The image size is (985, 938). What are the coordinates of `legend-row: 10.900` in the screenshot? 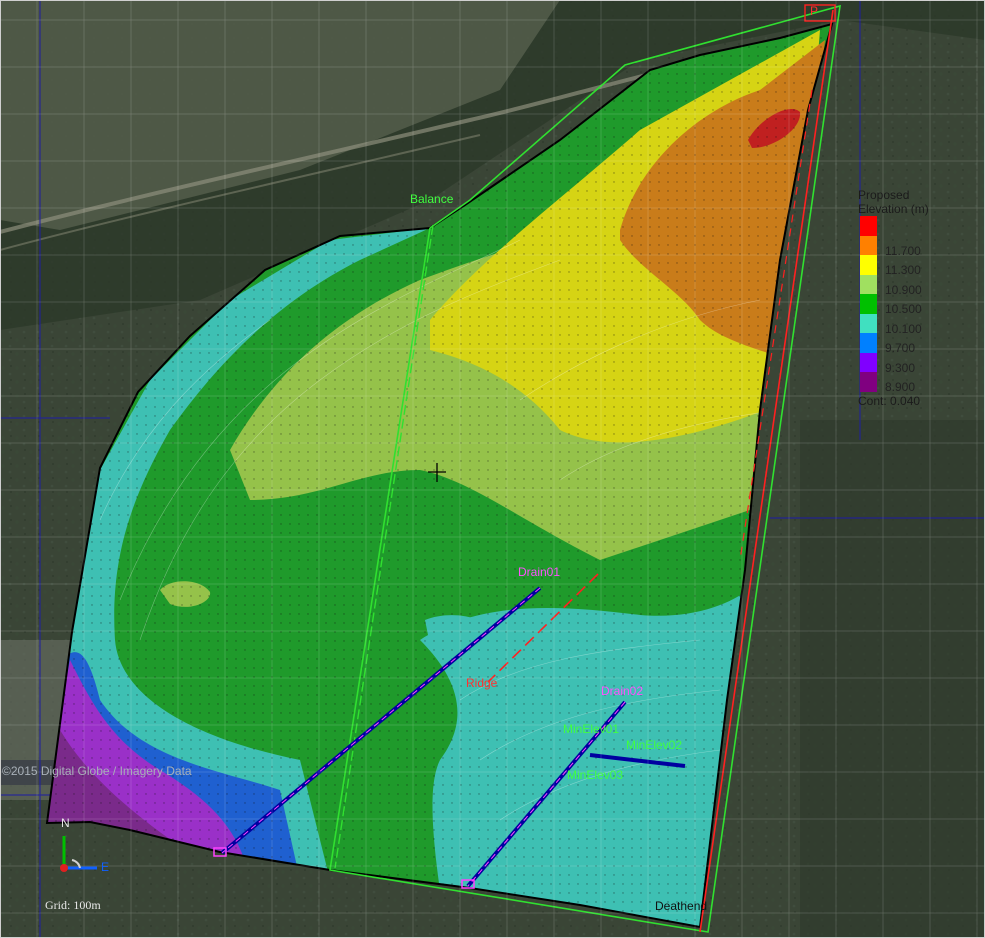 It's located at (914, 285).